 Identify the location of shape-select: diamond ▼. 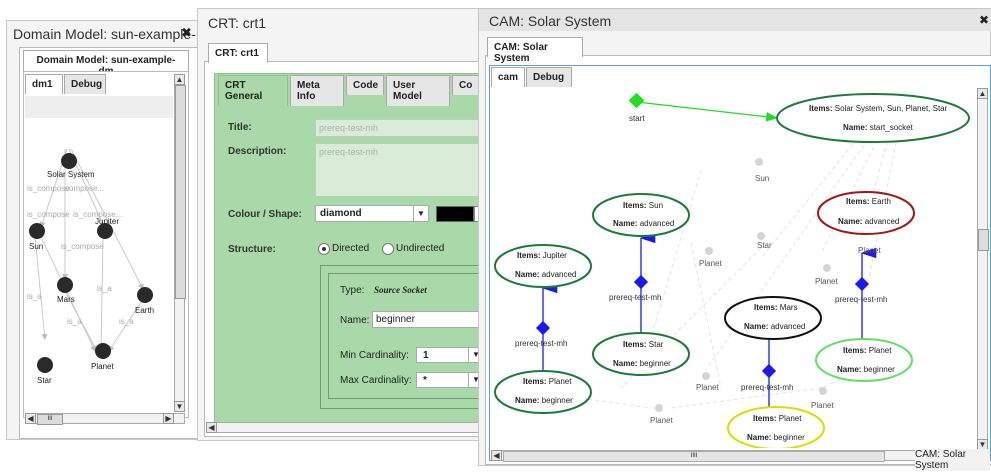
(372, 213).